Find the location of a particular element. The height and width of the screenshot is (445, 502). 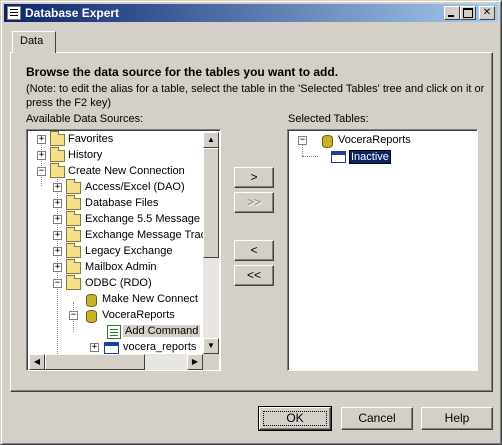

command-icon is located at coordinates (114, 332).